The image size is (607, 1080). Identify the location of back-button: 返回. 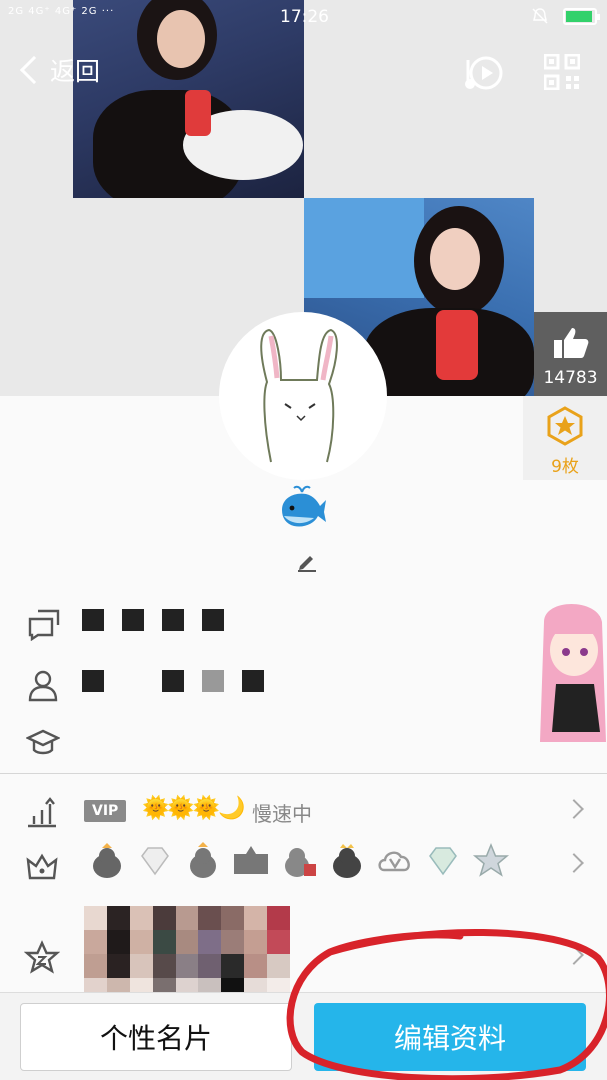
(58, 70).